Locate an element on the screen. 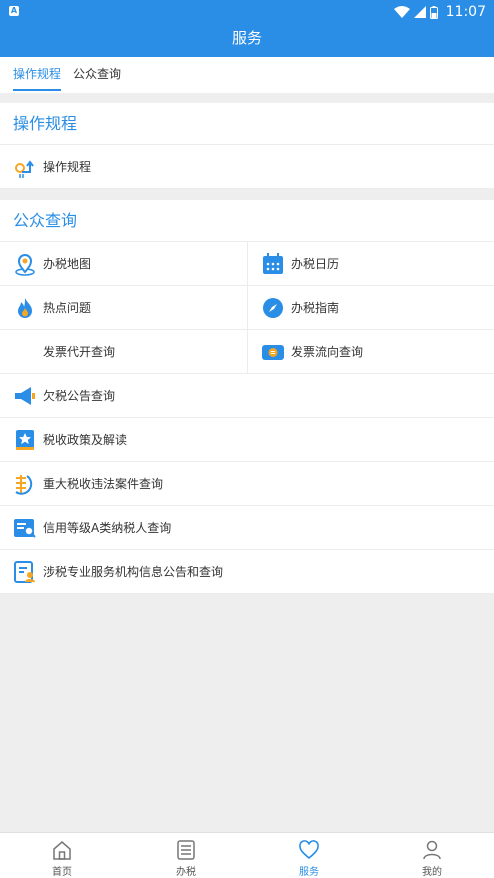 This screenshot has width=494, height=878. megaphone-icon is located at coordinates (25, 396).